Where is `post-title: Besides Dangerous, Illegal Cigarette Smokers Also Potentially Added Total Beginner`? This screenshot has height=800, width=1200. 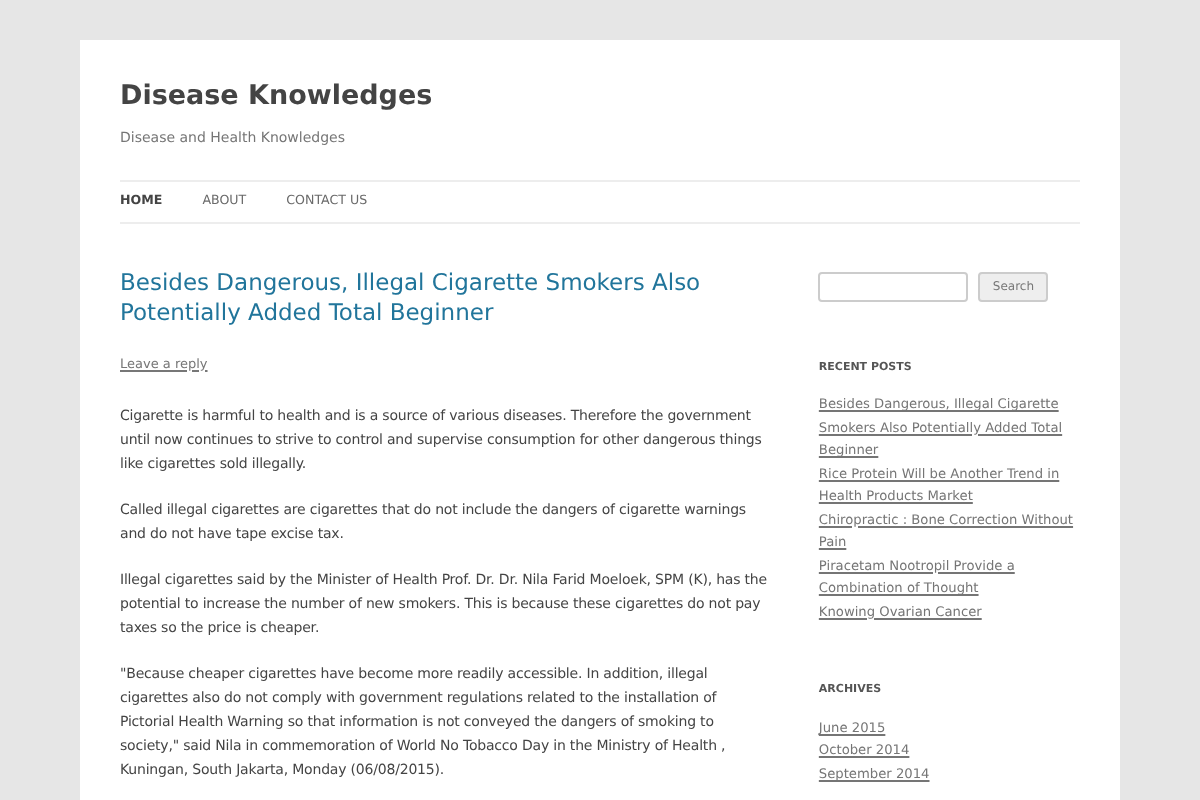
post-title: Besides Dangerous, Illegal Cigarette Smokers Also Potentially Added Total Beginner is located at coordinates (446, 297).